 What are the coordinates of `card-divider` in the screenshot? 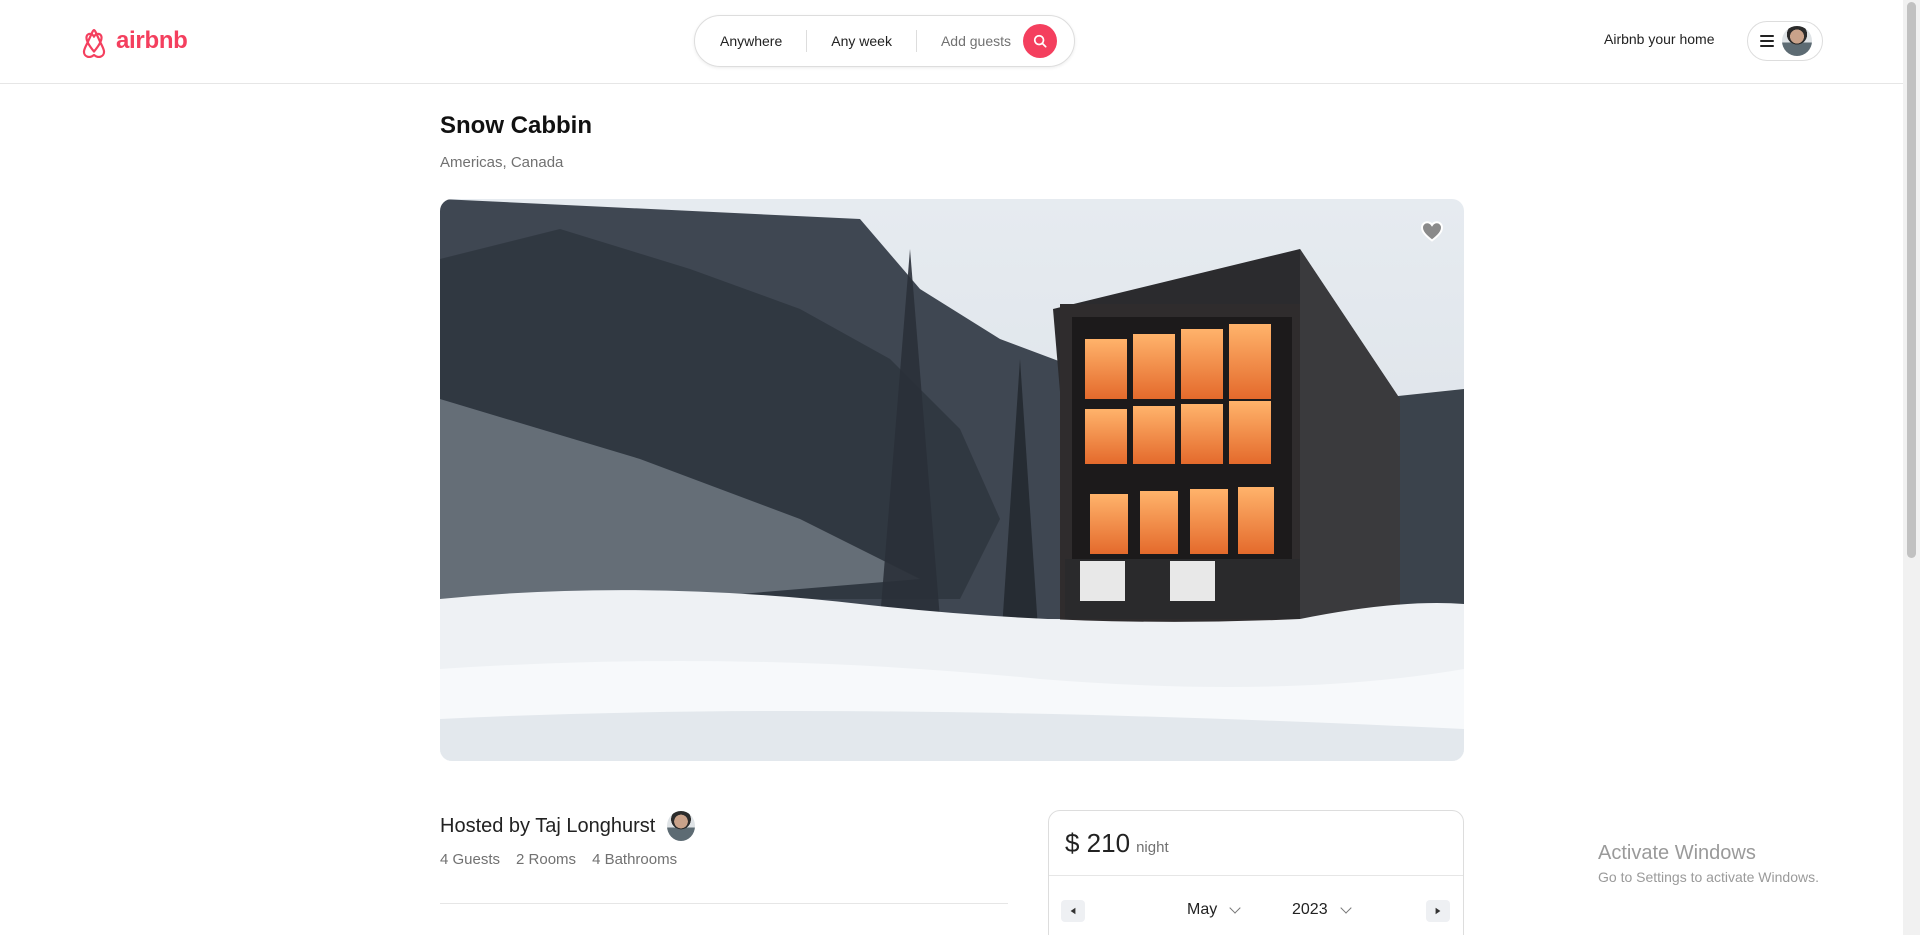 It's located at (1256, 875).